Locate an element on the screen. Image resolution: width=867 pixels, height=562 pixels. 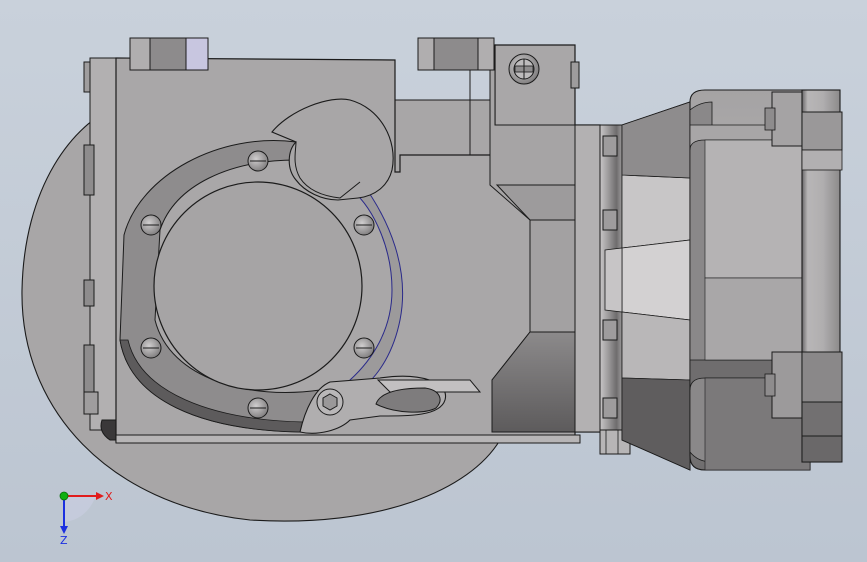
motor-end-cap is located at coordinates (822, 276).